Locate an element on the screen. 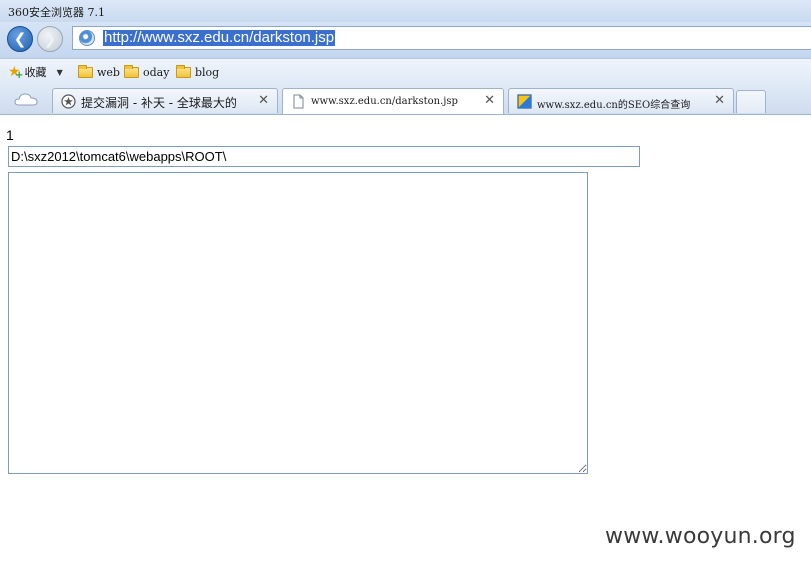  path-input is located at coordinates (324, 156).